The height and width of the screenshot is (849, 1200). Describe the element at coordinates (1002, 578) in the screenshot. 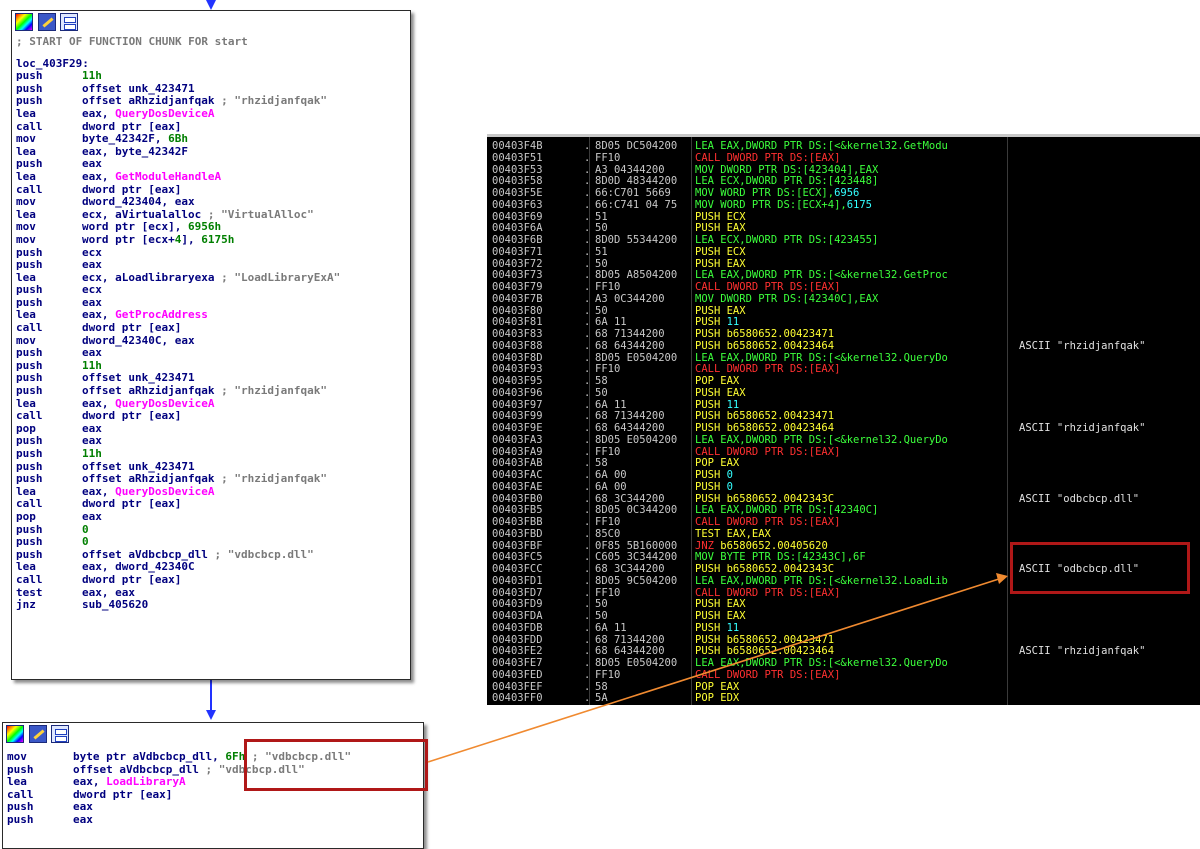

I see `connector-arrowhead` at that location.